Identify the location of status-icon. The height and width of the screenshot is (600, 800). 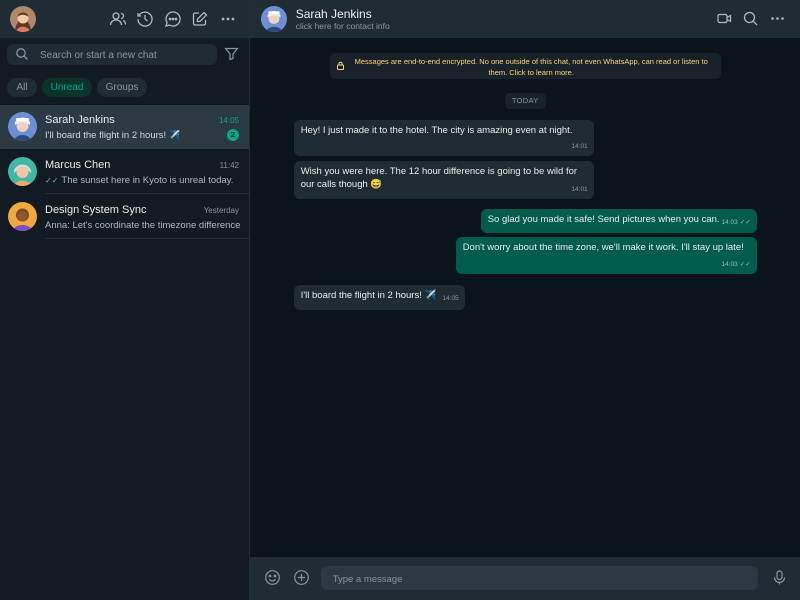
(145, 19).